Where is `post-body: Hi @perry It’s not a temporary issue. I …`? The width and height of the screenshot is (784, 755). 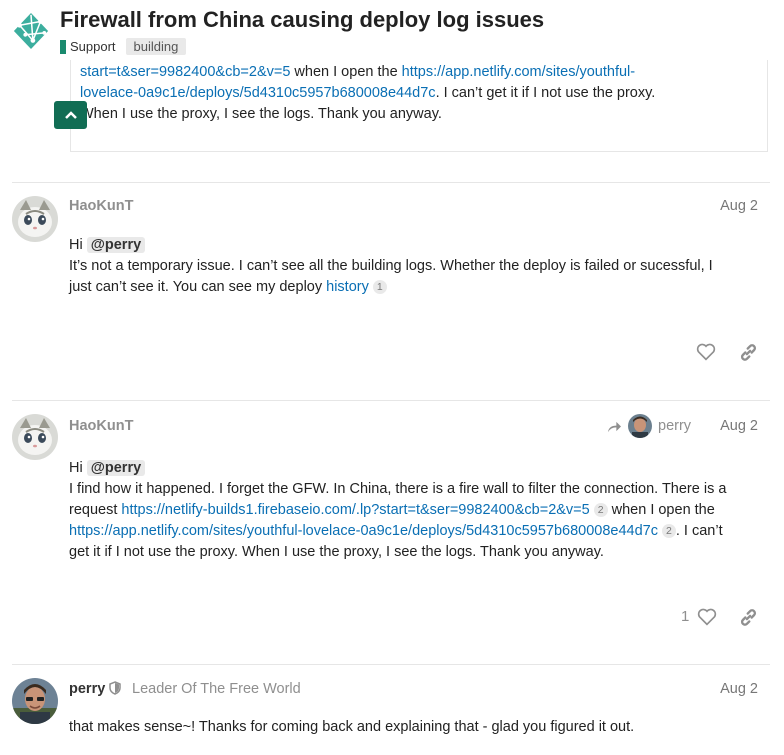 post-body: Hi @perry It’s not a temporary issue. I … is located at coordinates (414, 266).